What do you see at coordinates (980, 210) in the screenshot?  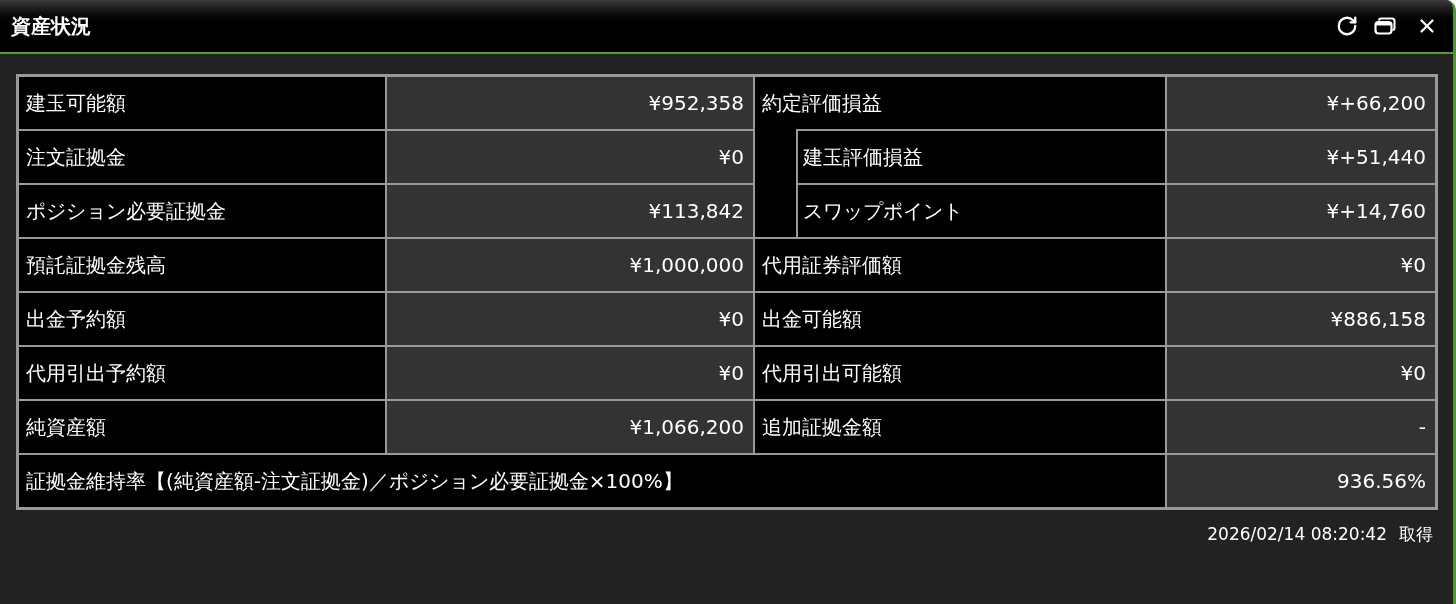 I see `sub-label-cell: スワップポイント` at bounding box center [980, 210].